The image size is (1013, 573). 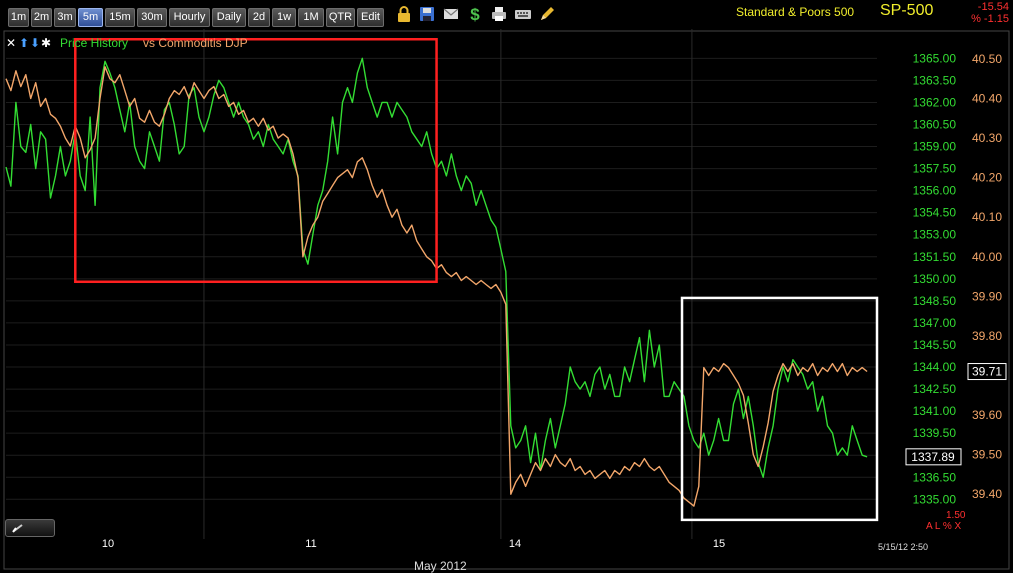 I want to click on y-axis-left-tick-label: 1342.50, so click(x=935, y=389).